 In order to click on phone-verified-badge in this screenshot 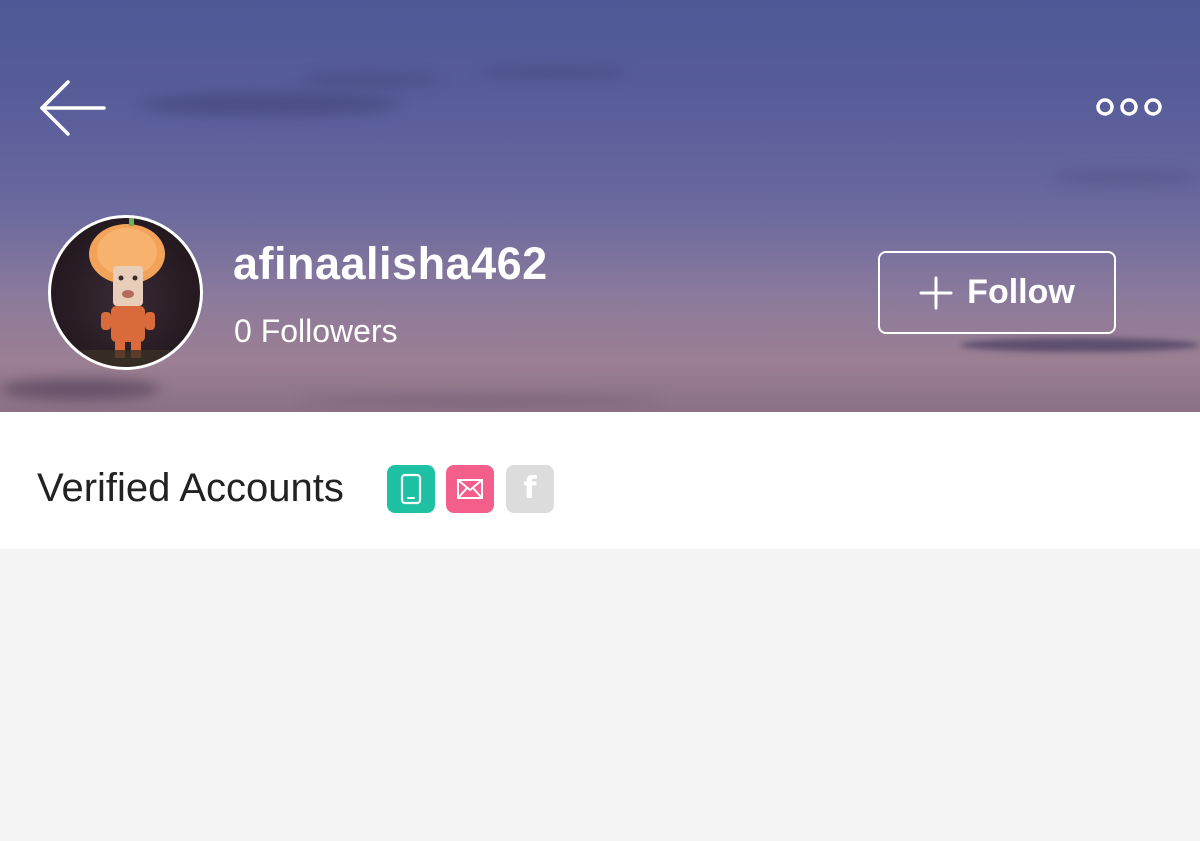, I will do `click(411, 489)`.